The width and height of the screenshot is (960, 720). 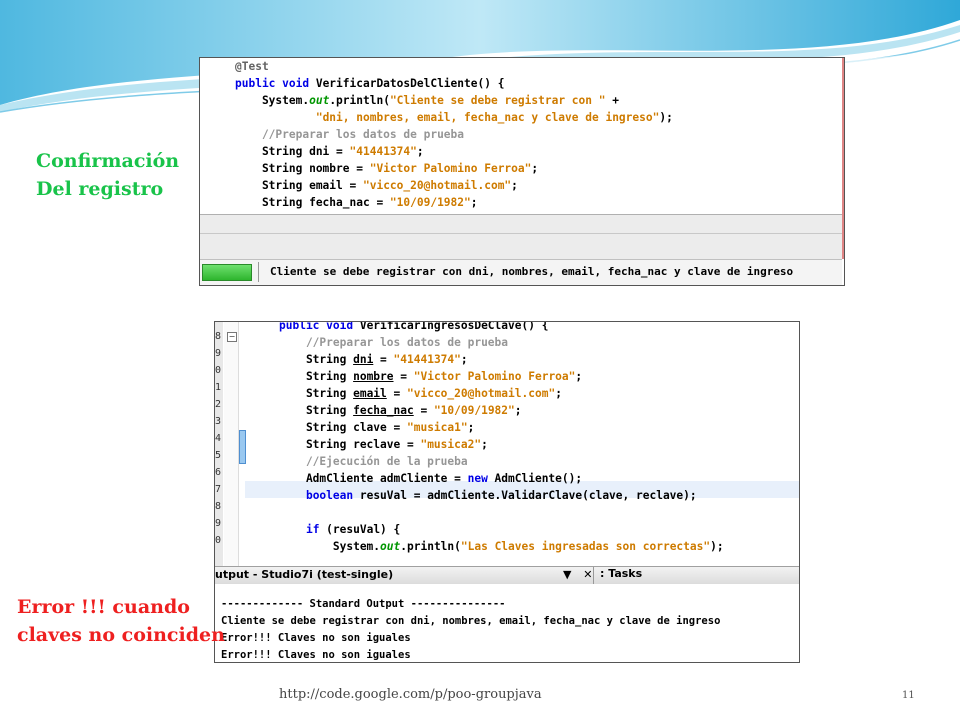 I want to click on code-line: public void VerificarDatosDelCliente() {, so click(x=454, y=83).